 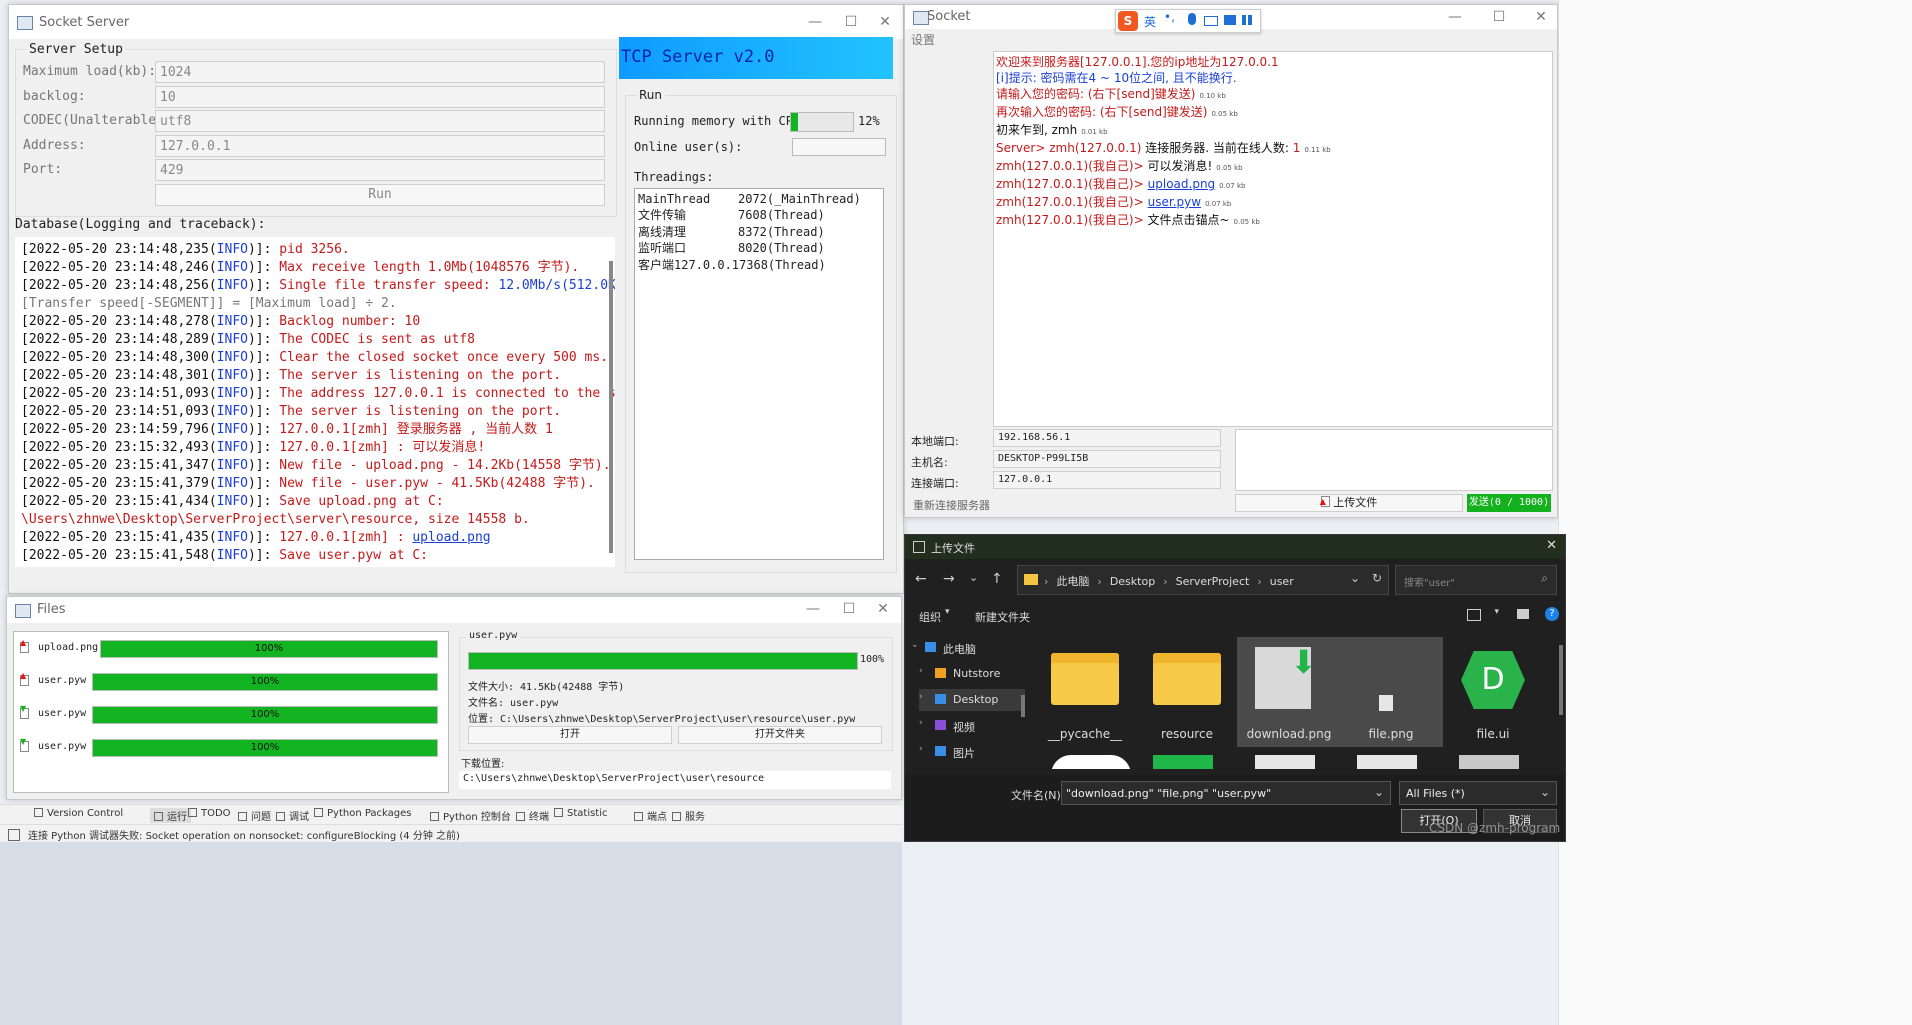 What do you see at coordinates (1107, 438) in the screenshot?
I see `local-port-field: 192.168.56.1` at bounding box center [1107, 438].